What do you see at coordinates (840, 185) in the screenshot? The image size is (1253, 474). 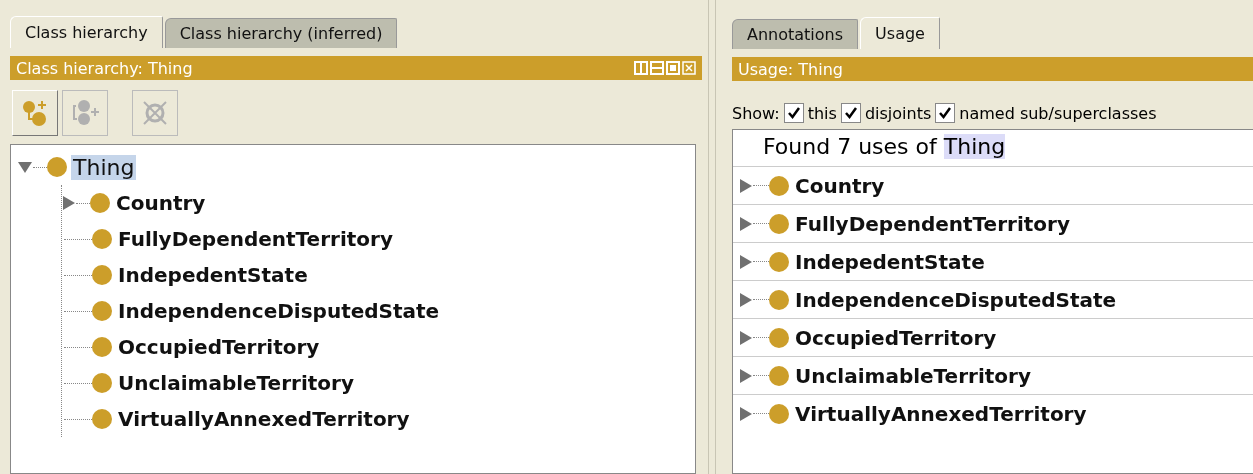 I see `usage-item: Country` at bounding box center [840, 185].